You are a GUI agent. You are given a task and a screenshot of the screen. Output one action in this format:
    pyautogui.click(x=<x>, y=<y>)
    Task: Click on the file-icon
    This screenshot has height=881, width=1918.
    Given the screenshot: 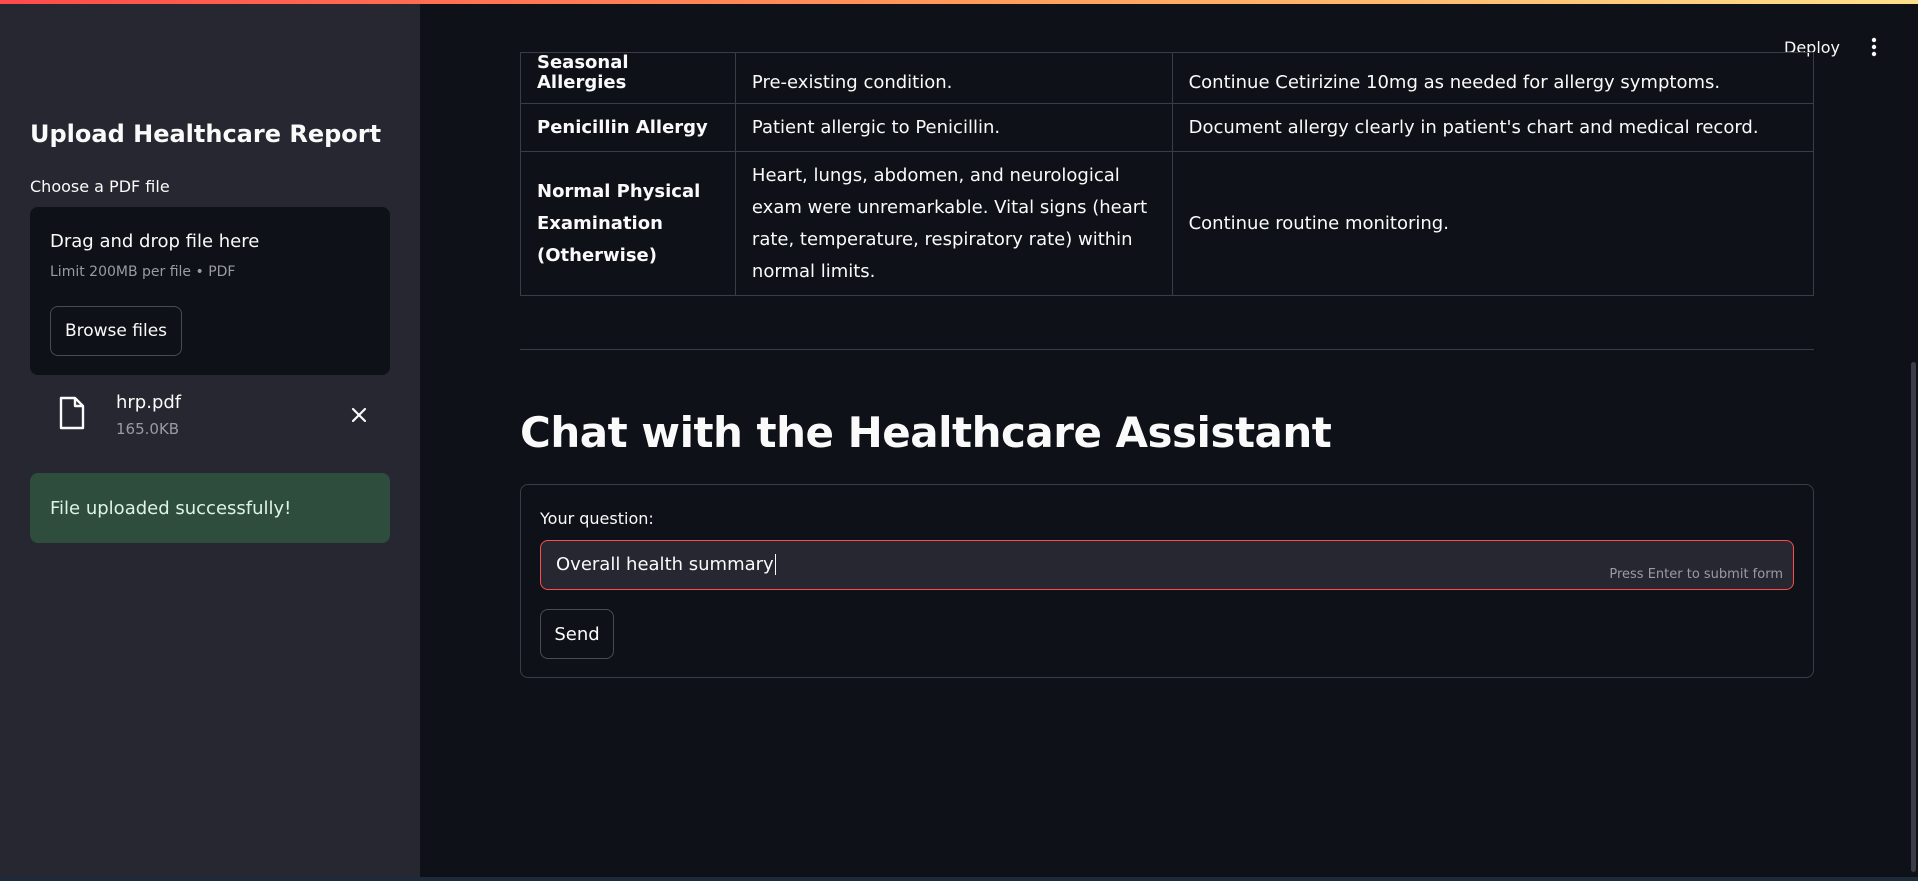 What is the action you would take?
    pyautogui.click(x=72, y=413)
    